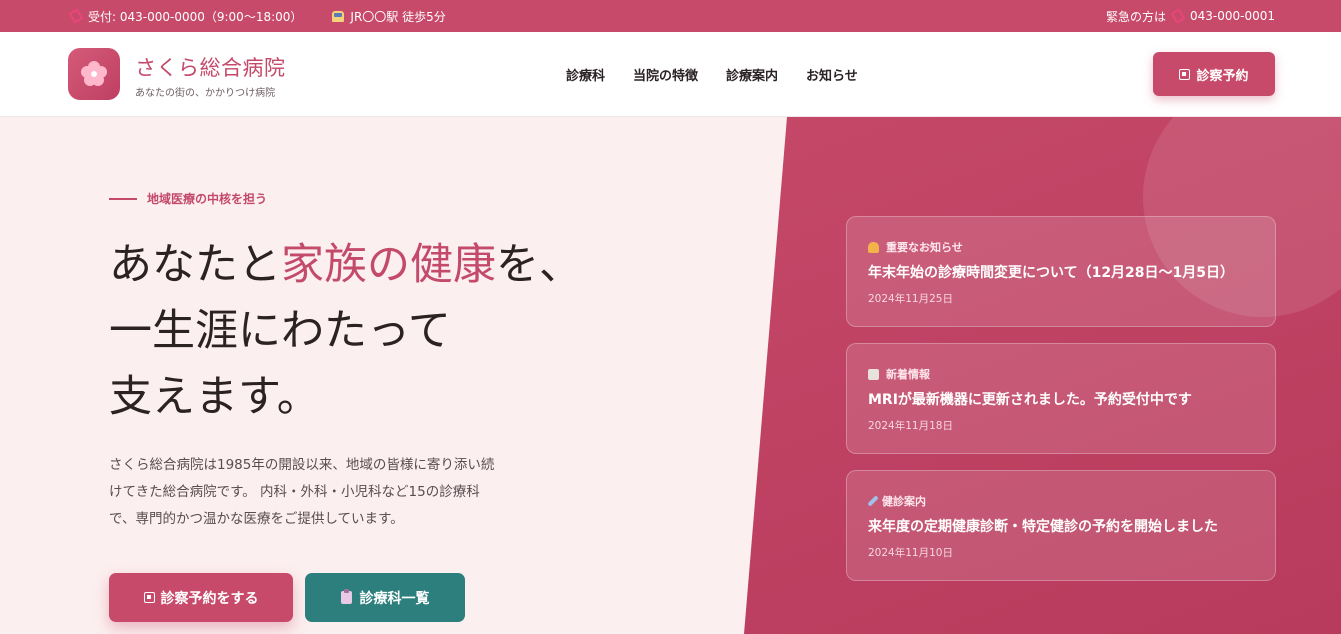 The image size is (1341, 634). I want to click on top-info-left: 受付: 043-000-0000（9:00〜18:00） JR〇〇駅 徒歩5分, so click(272, 16).